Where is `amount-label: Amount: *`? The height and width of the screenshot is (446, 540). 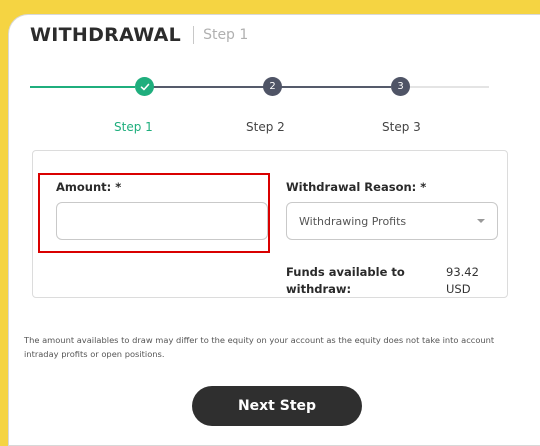 amount-label: Amount: * is located at coordinates (89, 187).